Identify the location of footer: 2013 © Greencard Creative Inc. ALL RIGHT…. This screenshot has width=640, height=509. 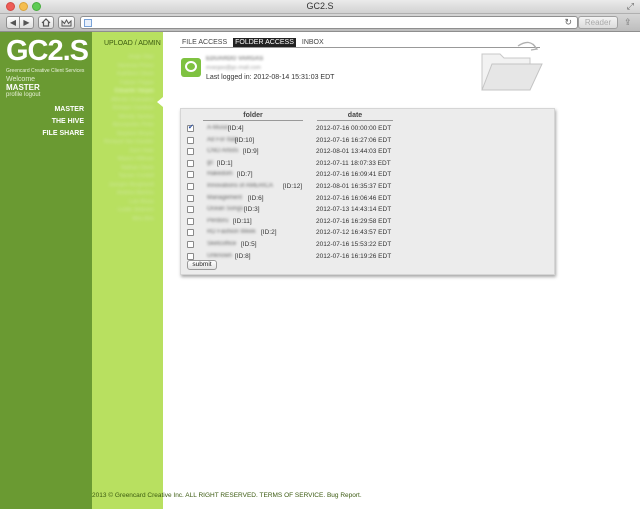
(227, 495).